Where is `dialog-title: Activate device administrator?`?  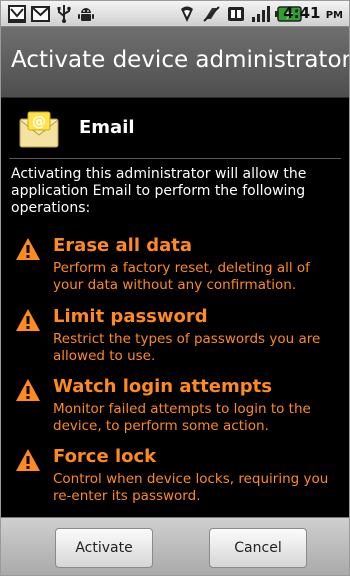
dialog-title: Activate device administrator? is located at coordinates (180, 60).